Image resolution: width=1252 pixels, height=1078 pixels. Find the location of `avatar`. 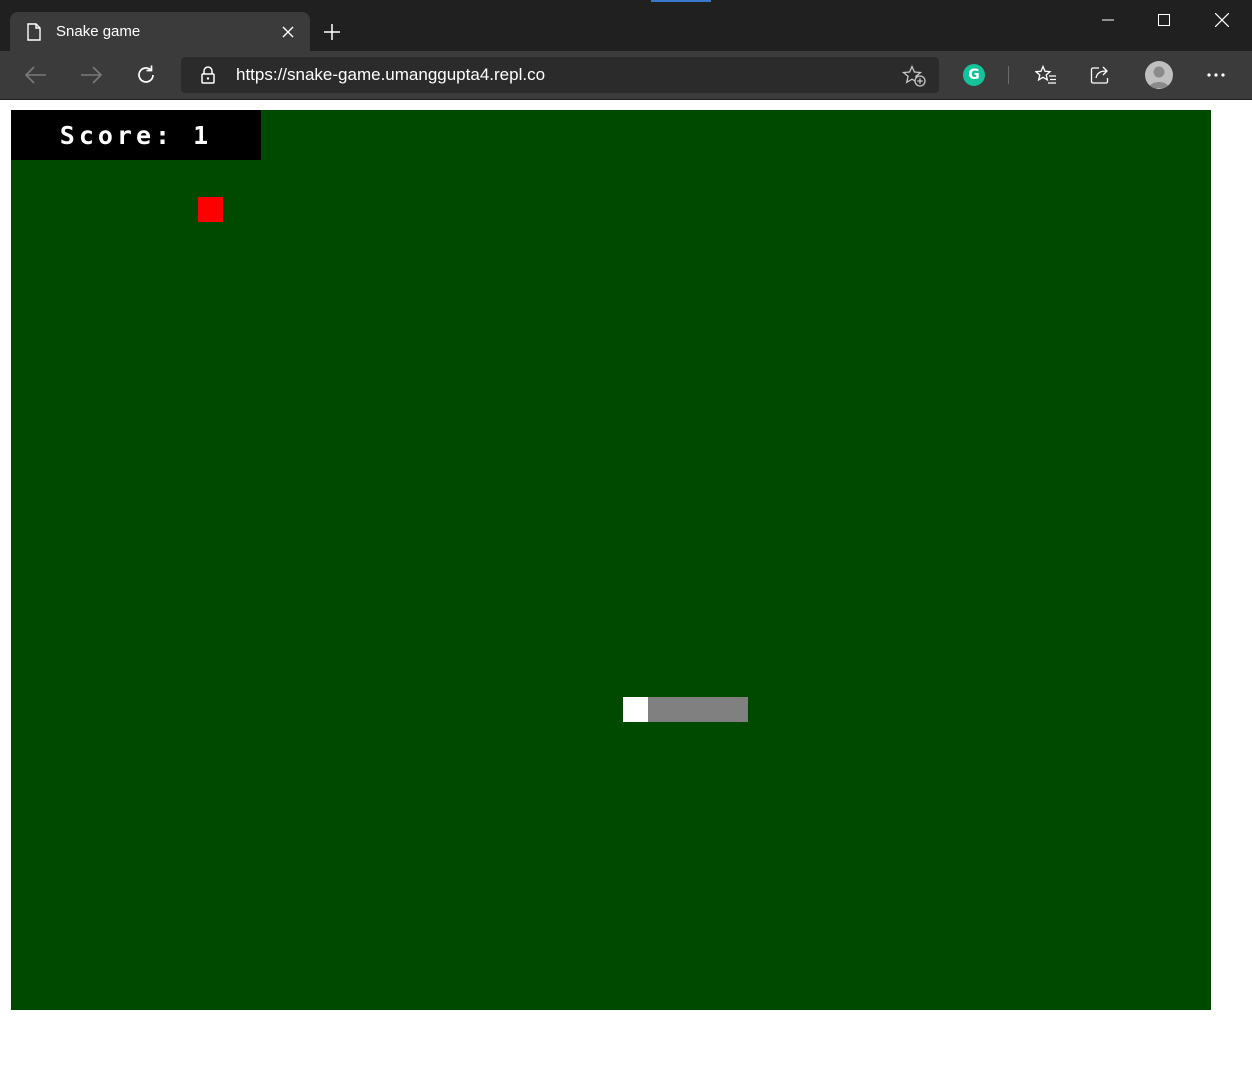

avatar is located at coordinates (1159, 75).